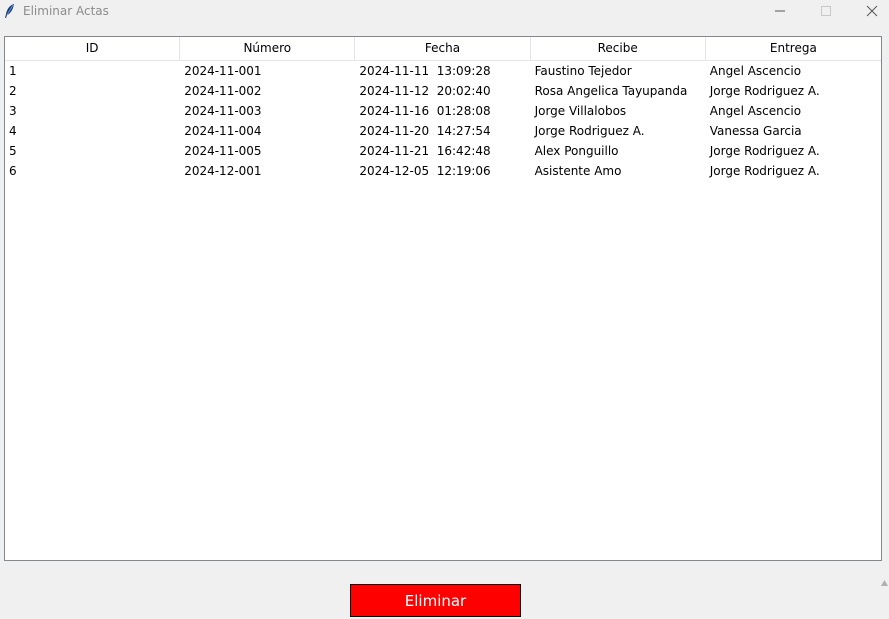 This screenshot has width=889, height=619. I want to click on minimize-icon, so click(780, 11).